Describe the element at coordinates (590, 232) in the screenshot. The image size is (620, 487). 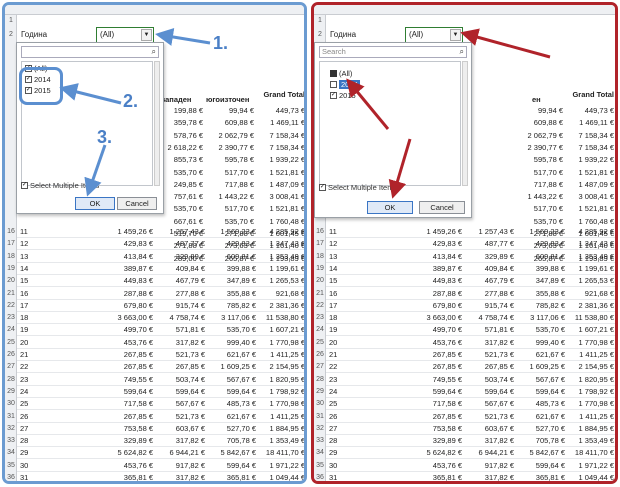
I see `table-cell: 4 285,92 €` at that location.